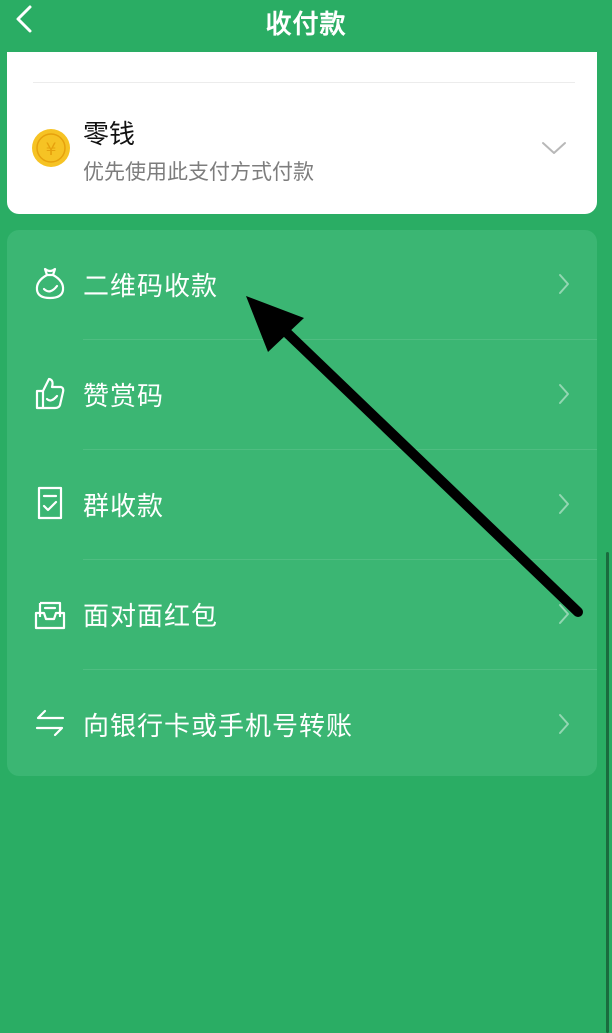  Describe the element at coordinates (198, 172) in the screenshot. I see `payment-method-description: 优先使用此支付方式付款` at that location.